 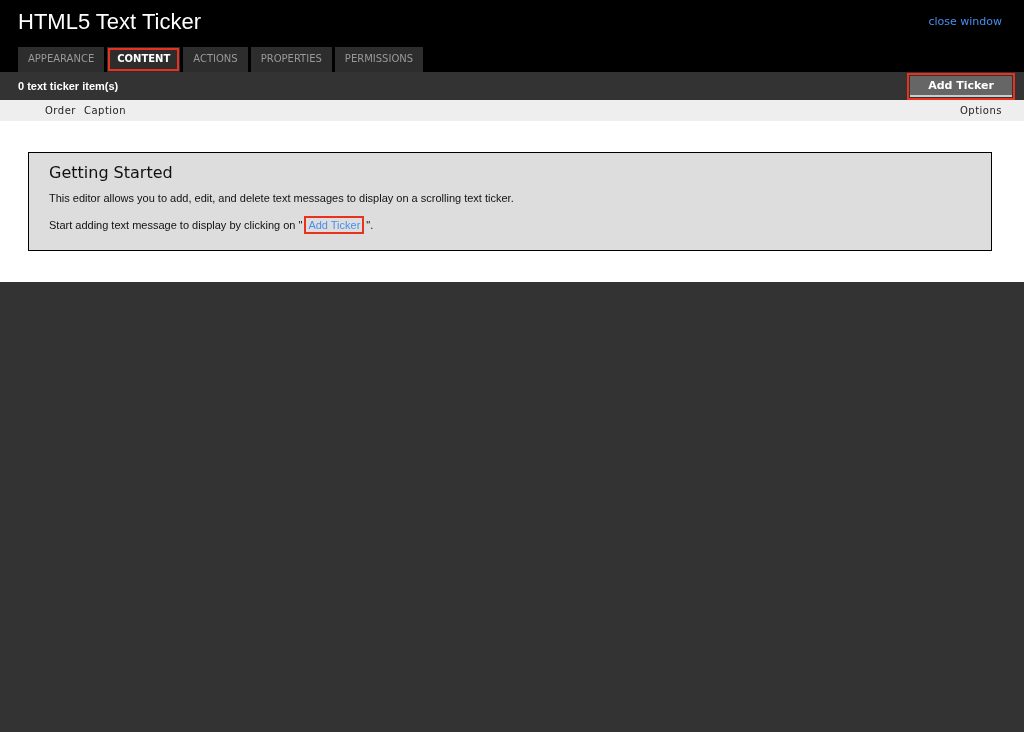 What do you see at coordinates (111, 172) in the screenshot?
I see `panel-title: Getting Started` at bounding box center [111, 172].